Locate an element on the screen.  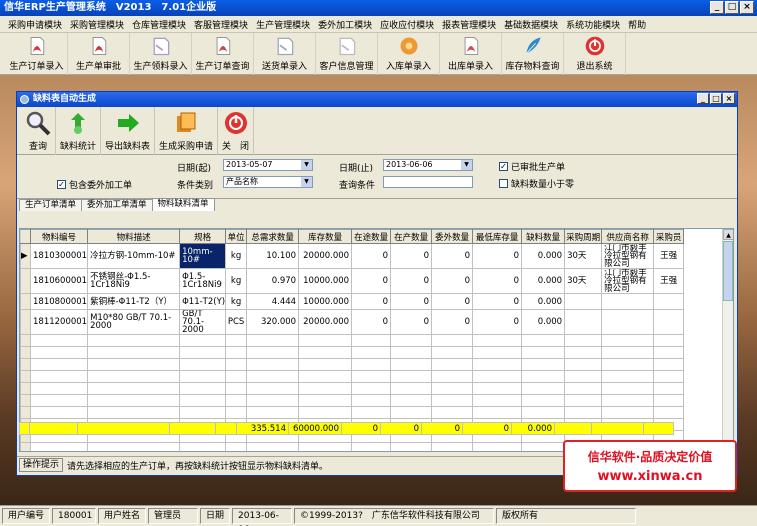
menu-item: 仓库管理模块 is located at coordinates (159, 24).